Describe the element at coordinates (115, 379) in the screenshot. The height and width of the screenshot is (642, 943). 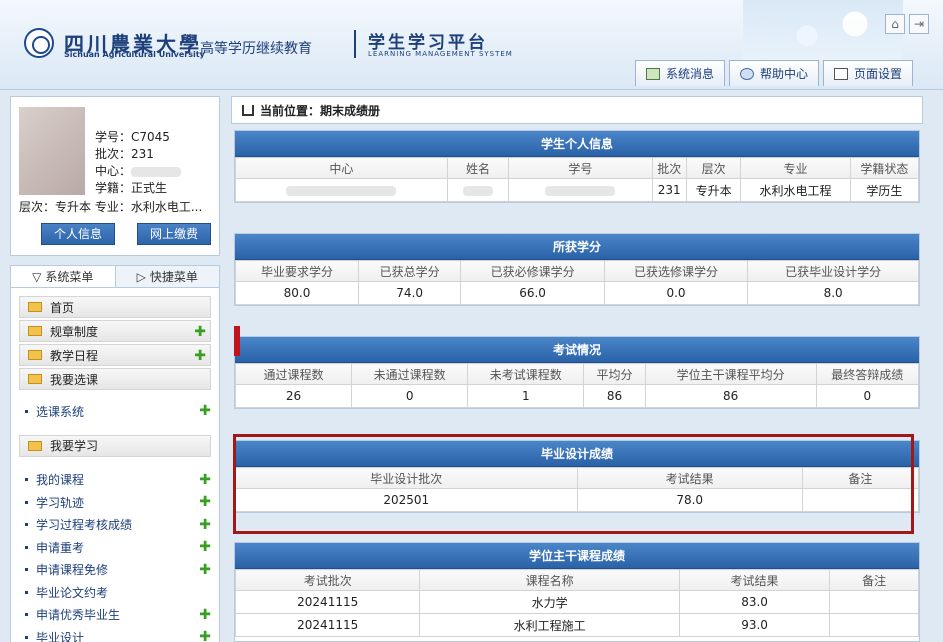
I see `sidebar-item-select-course: 我要选课` at that location.